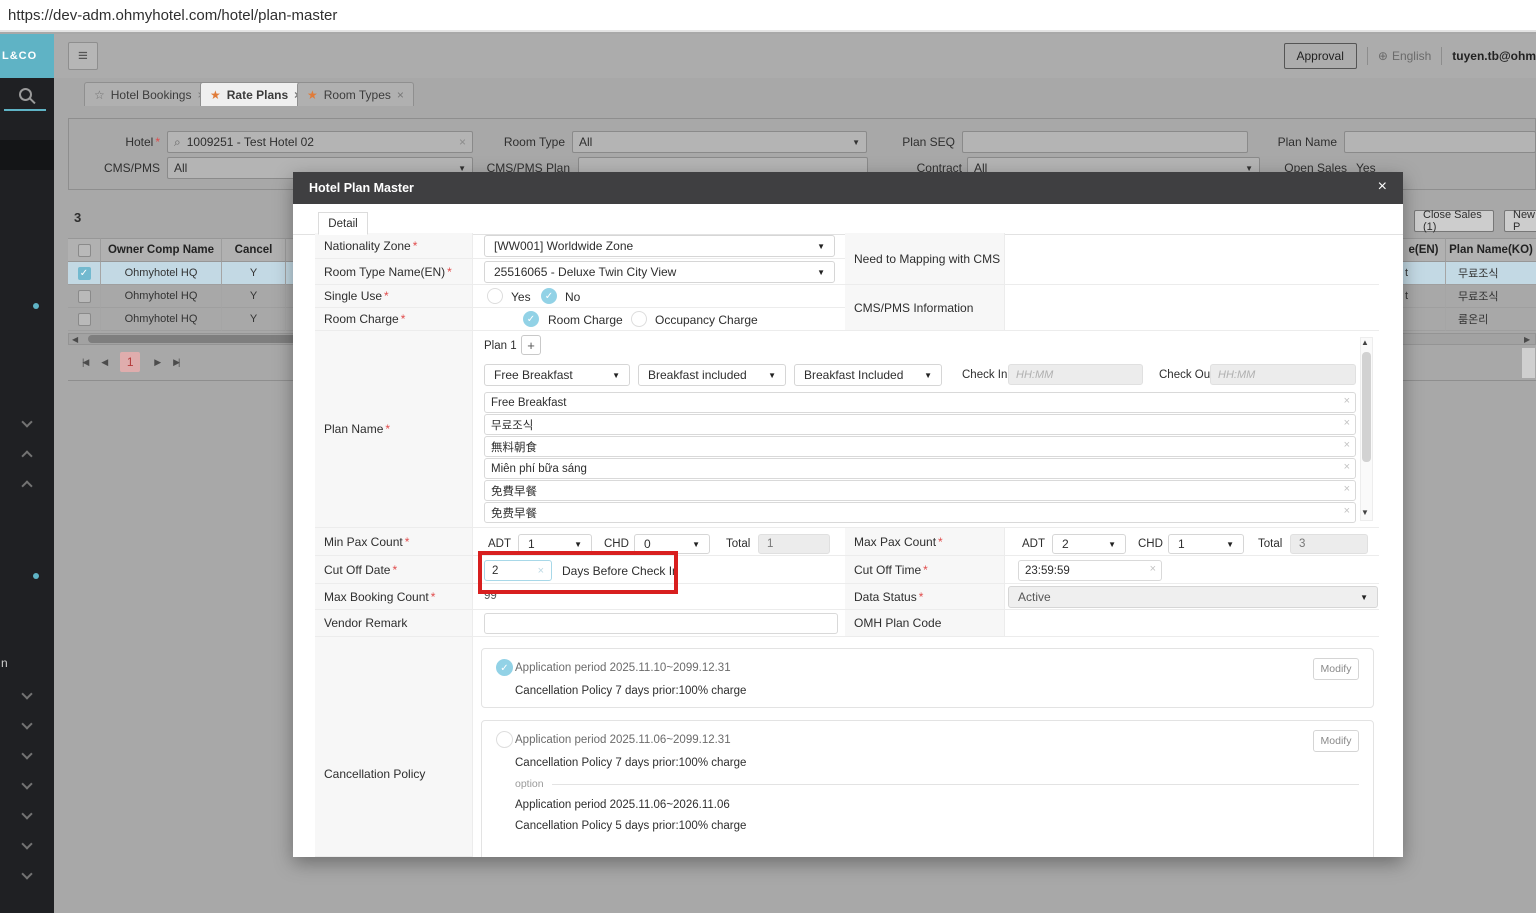  I want to click on scroll-down-icon: ▼, so click(1365, 512).